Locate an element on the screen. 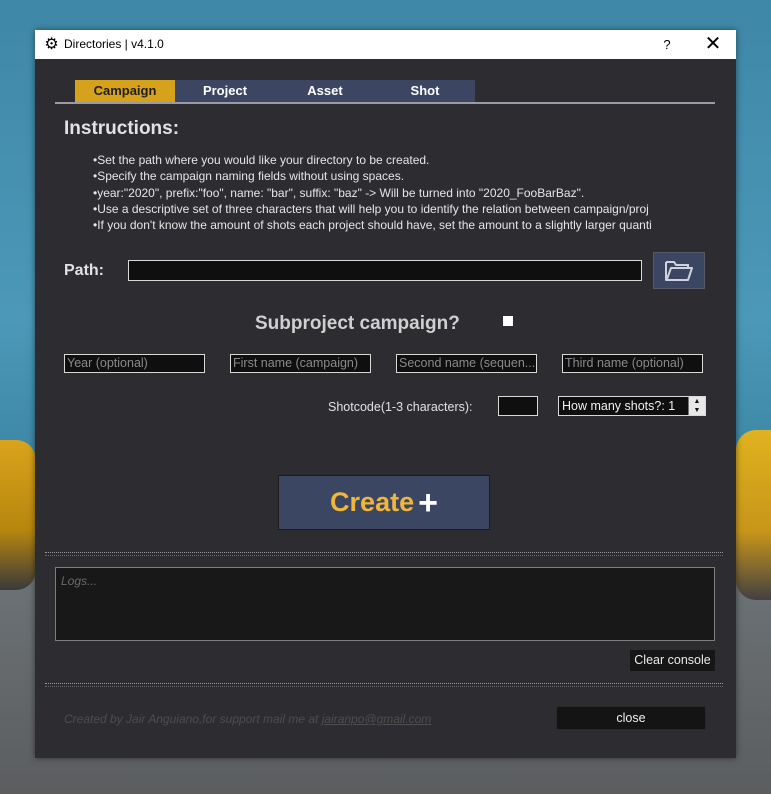 The image size is (771, 794). plus-icon: + is located at coordinates (428, 502).